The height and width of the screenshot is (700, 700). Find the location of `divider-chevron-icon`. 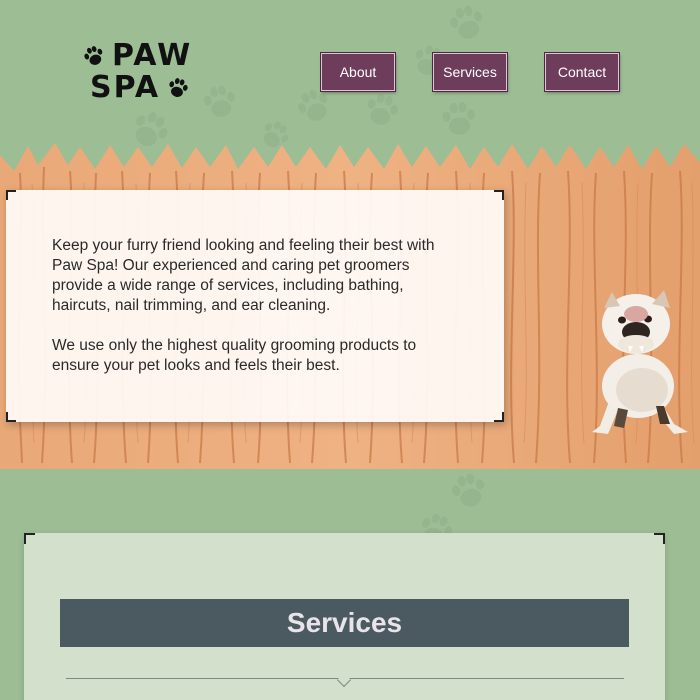

divider-chevron-icon is located at coordinates (344, 680).